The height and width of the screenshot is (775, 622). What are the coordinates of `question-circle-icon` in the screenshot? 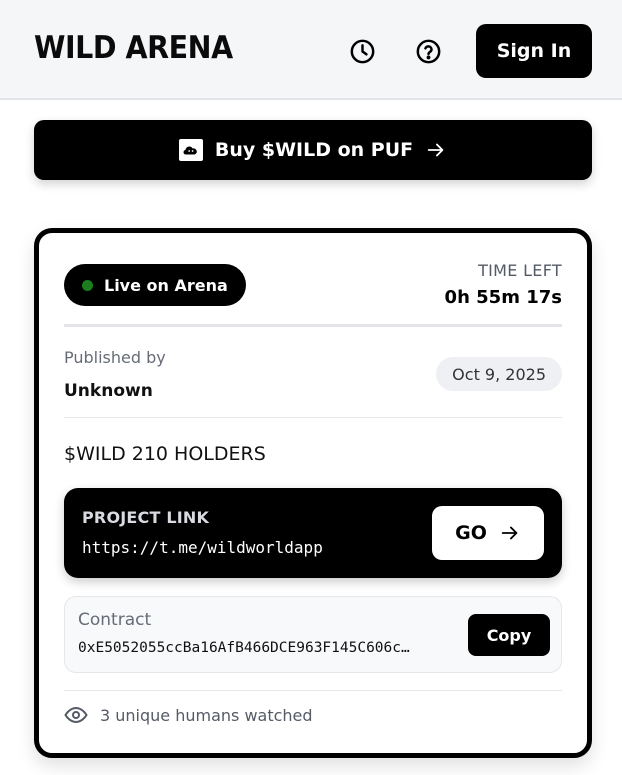 It's located at (428, 51).